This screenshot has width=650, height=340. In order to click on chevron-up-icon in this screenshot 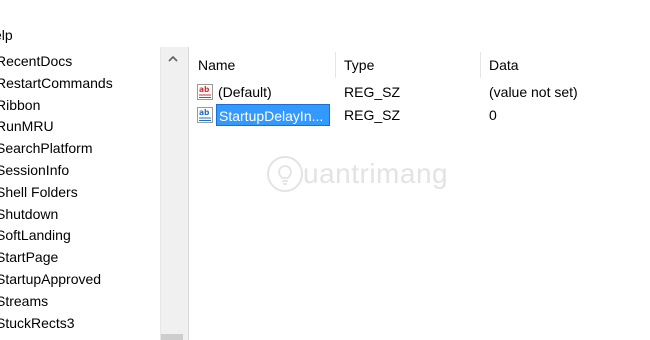, I will do `click(172, 58)`.